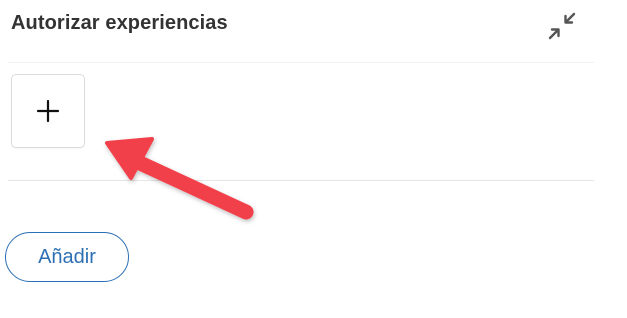 The image size is (627, 318). I want to click on add-button: Añadir, so click(67, 257).